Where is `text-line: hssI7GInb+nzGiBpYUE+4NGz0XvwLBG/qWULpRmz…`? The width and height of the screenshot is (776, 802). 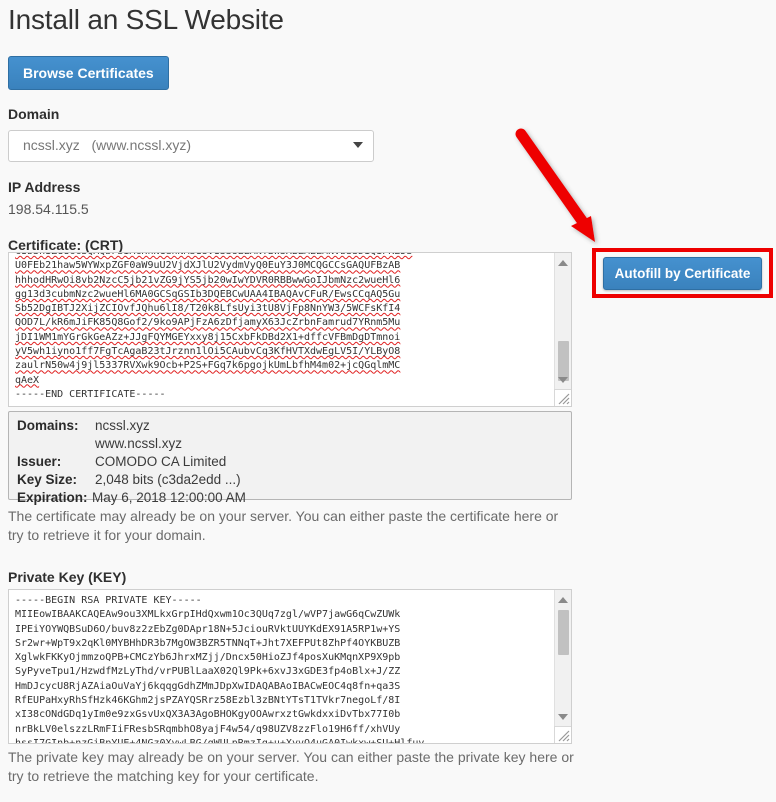 text-line: hssI7GInb+nzGiBpYUE+4NGz0XvwLBG/qWULpRmz… is located at coordinates (220, 740).